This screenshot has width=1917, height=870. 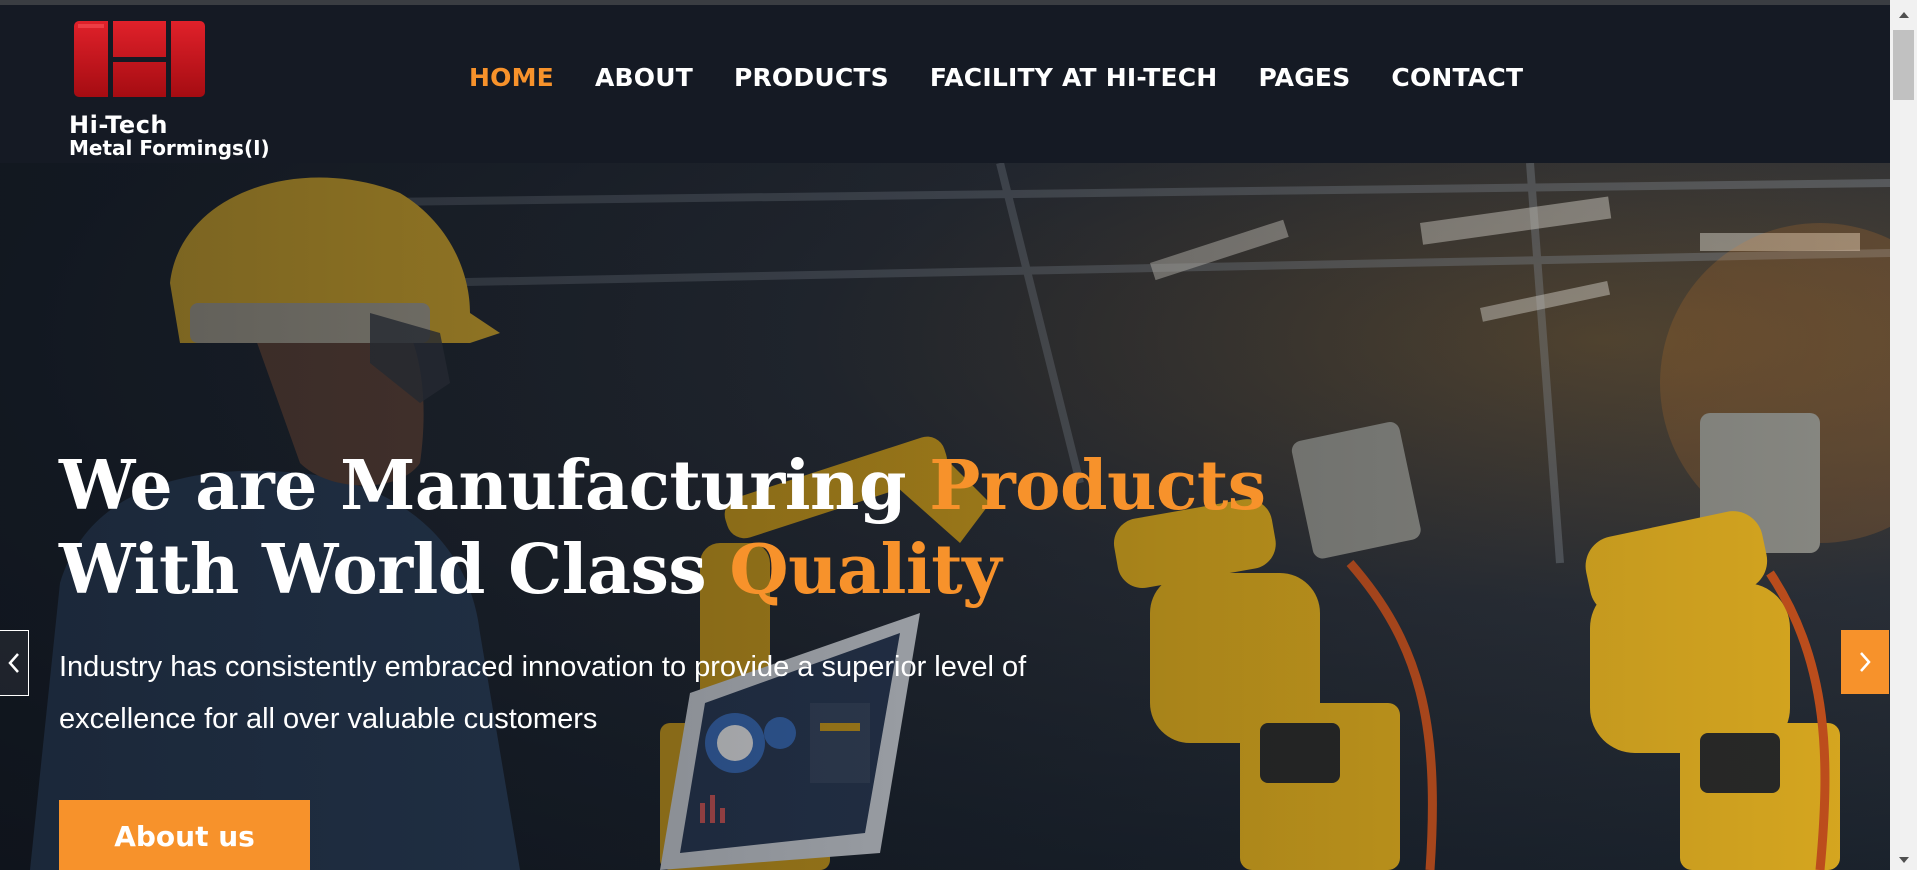 What do you see at coordinates (1074, 77) in the screenshot?
I see `nav-item-facility: FACILITY AT HI-TECH` at bounding box center [1074, 77].